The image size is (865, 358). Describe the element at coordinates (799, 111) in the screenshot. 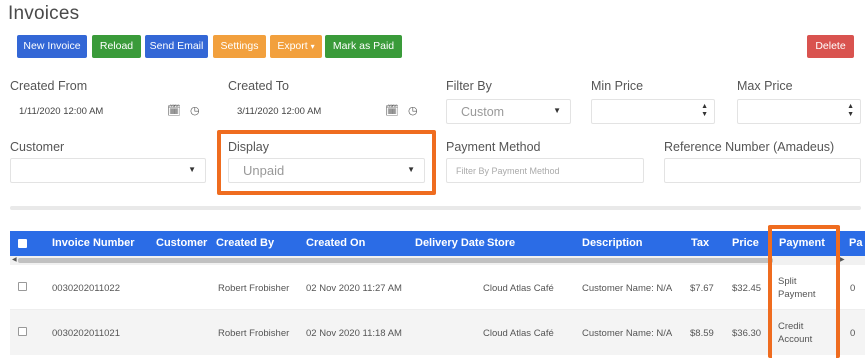

I see `max-price-input: ▲ ▼` at that location.